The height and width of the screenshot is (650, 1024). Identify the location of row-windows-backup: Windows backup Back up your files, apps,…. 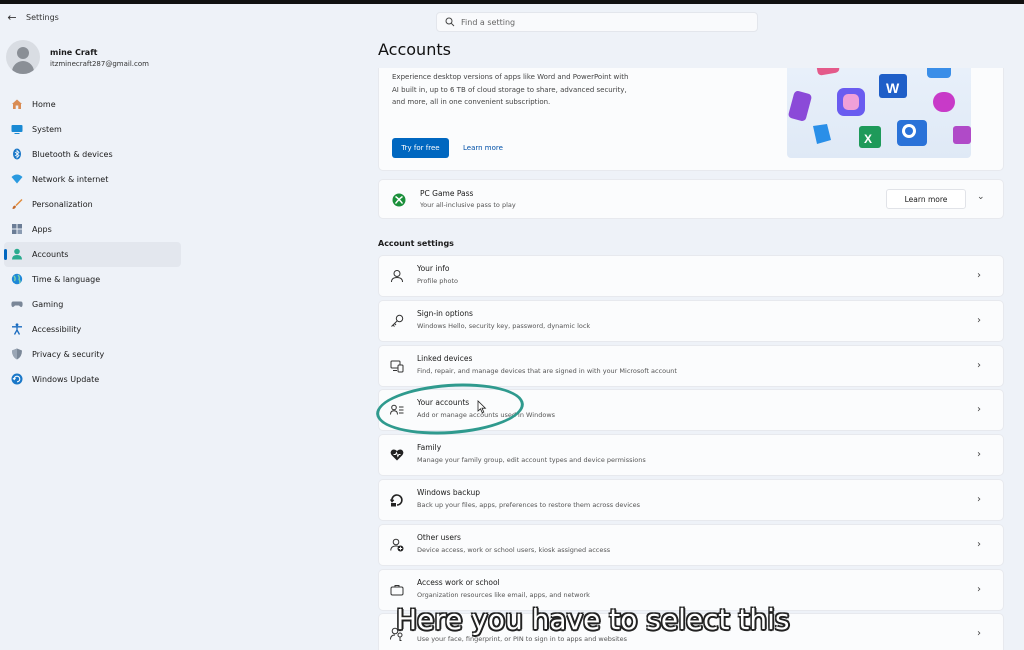
(691, 500).